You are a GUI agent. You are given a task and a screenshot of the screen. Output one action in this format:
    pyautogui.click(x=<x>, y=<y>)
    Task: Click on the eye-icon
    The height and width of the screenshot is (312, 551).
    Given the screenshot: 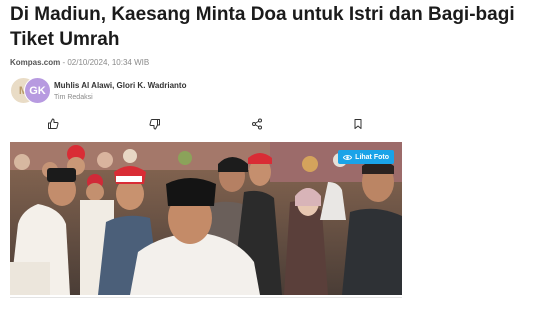 What is the action you would take?
    pyautogui.click(x=348, y=157)
    